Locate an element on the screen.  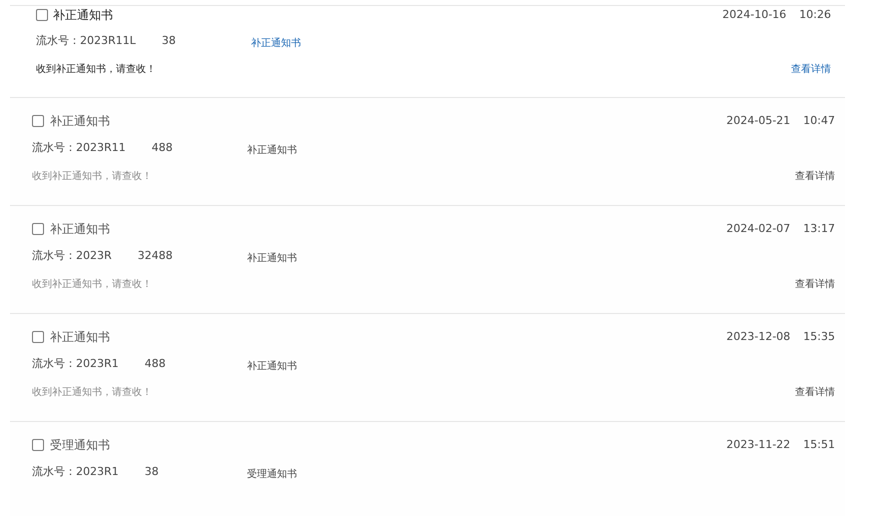
notice-time: 13:17 is located at coordinates (819, 228).